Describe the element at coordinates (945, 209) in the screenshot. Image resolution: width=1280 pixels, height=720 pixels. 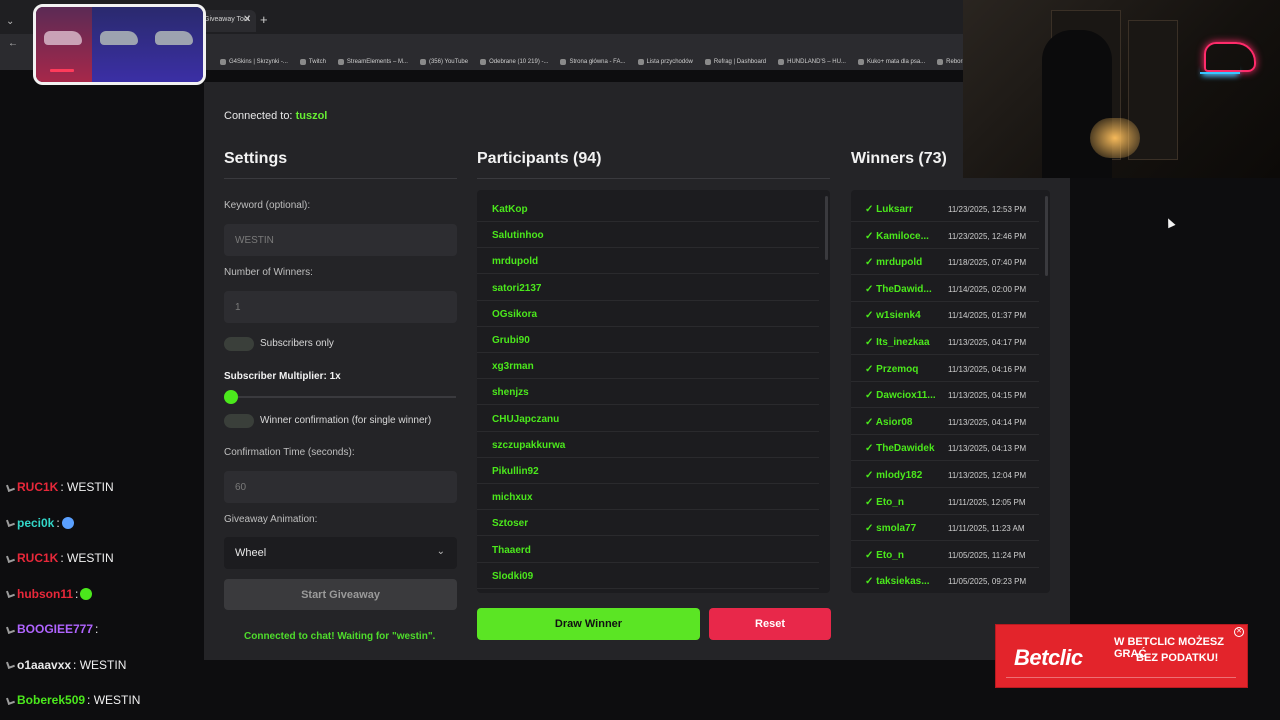
I see `winner-row: ✓ Luksarr 11/23/2025, 12:53 PM` at that location.